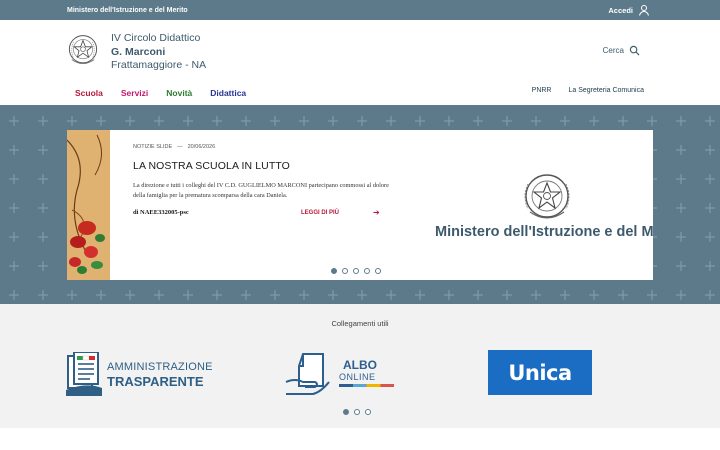  Describe the element at coordinates (174, 147) in the screenshot. I see `slide-meta: NOTIZIE SLIDE — 20/06/2026` at that location.